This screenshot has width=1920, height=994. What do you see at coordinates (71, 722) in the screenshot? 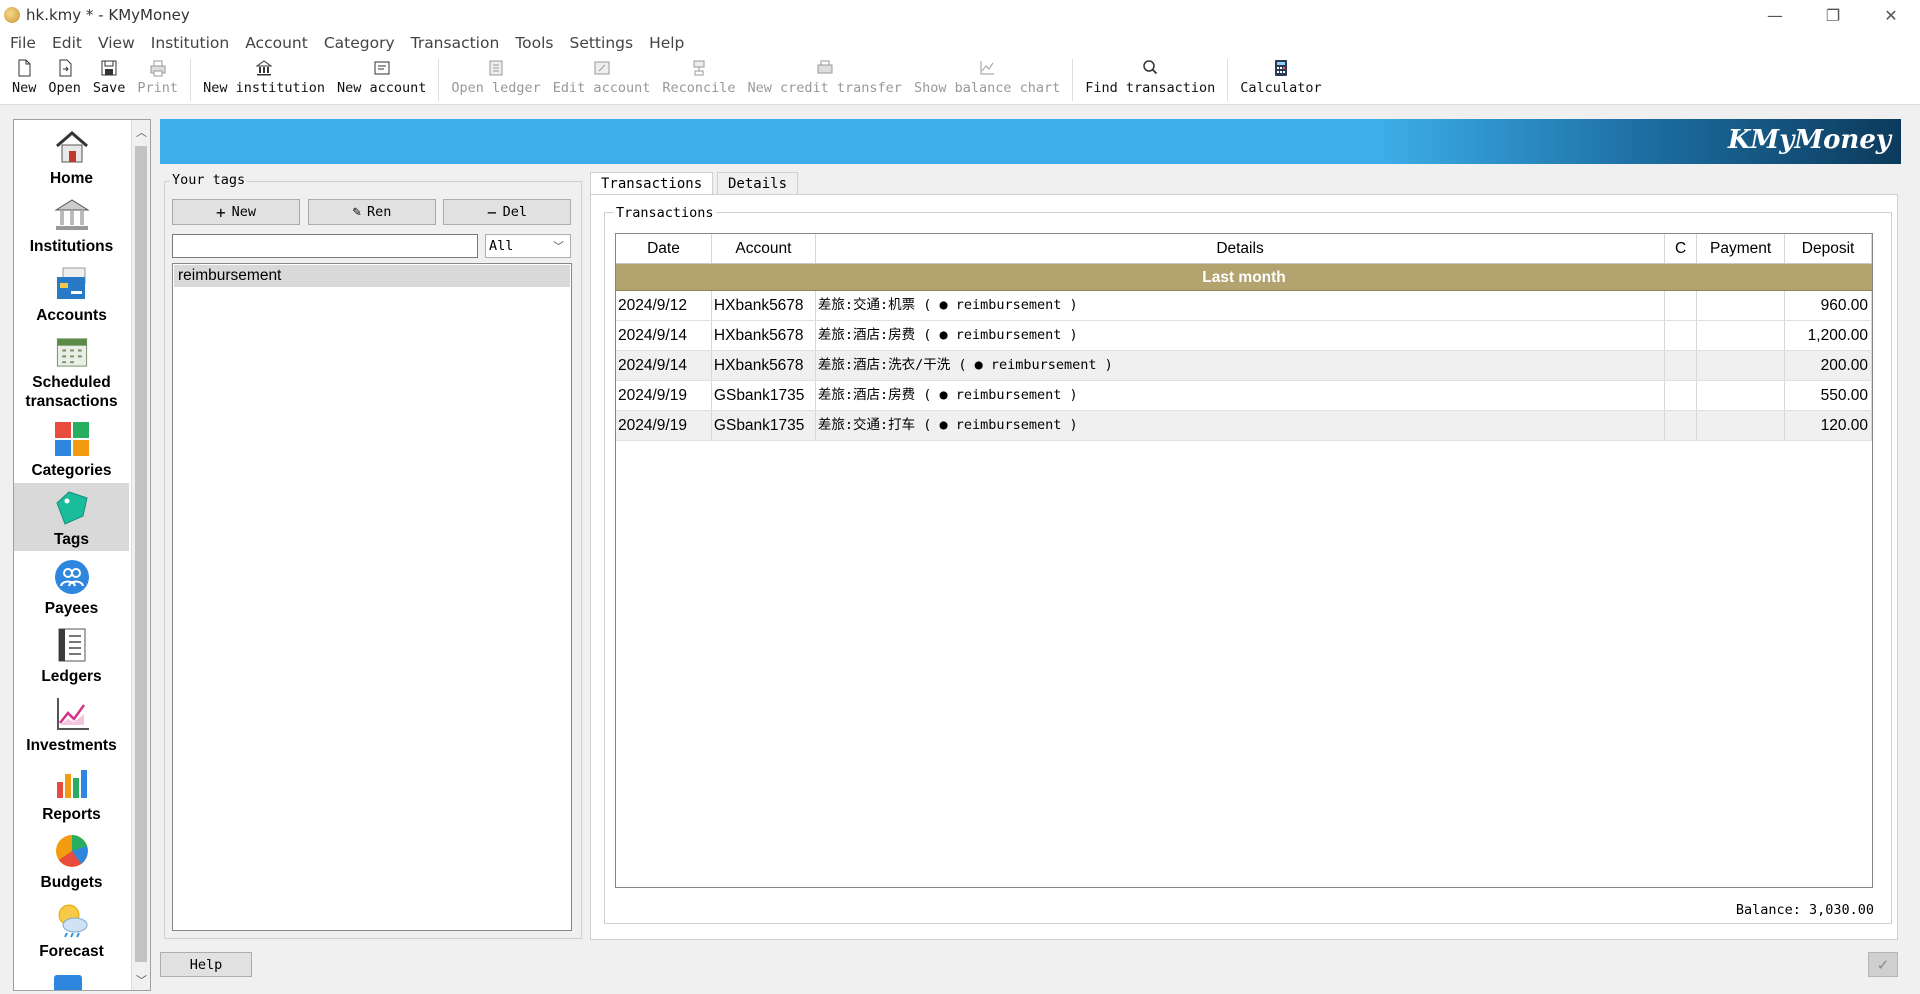
I see `sidebar-item-investments: Investments` at bounding box center [71, 722].